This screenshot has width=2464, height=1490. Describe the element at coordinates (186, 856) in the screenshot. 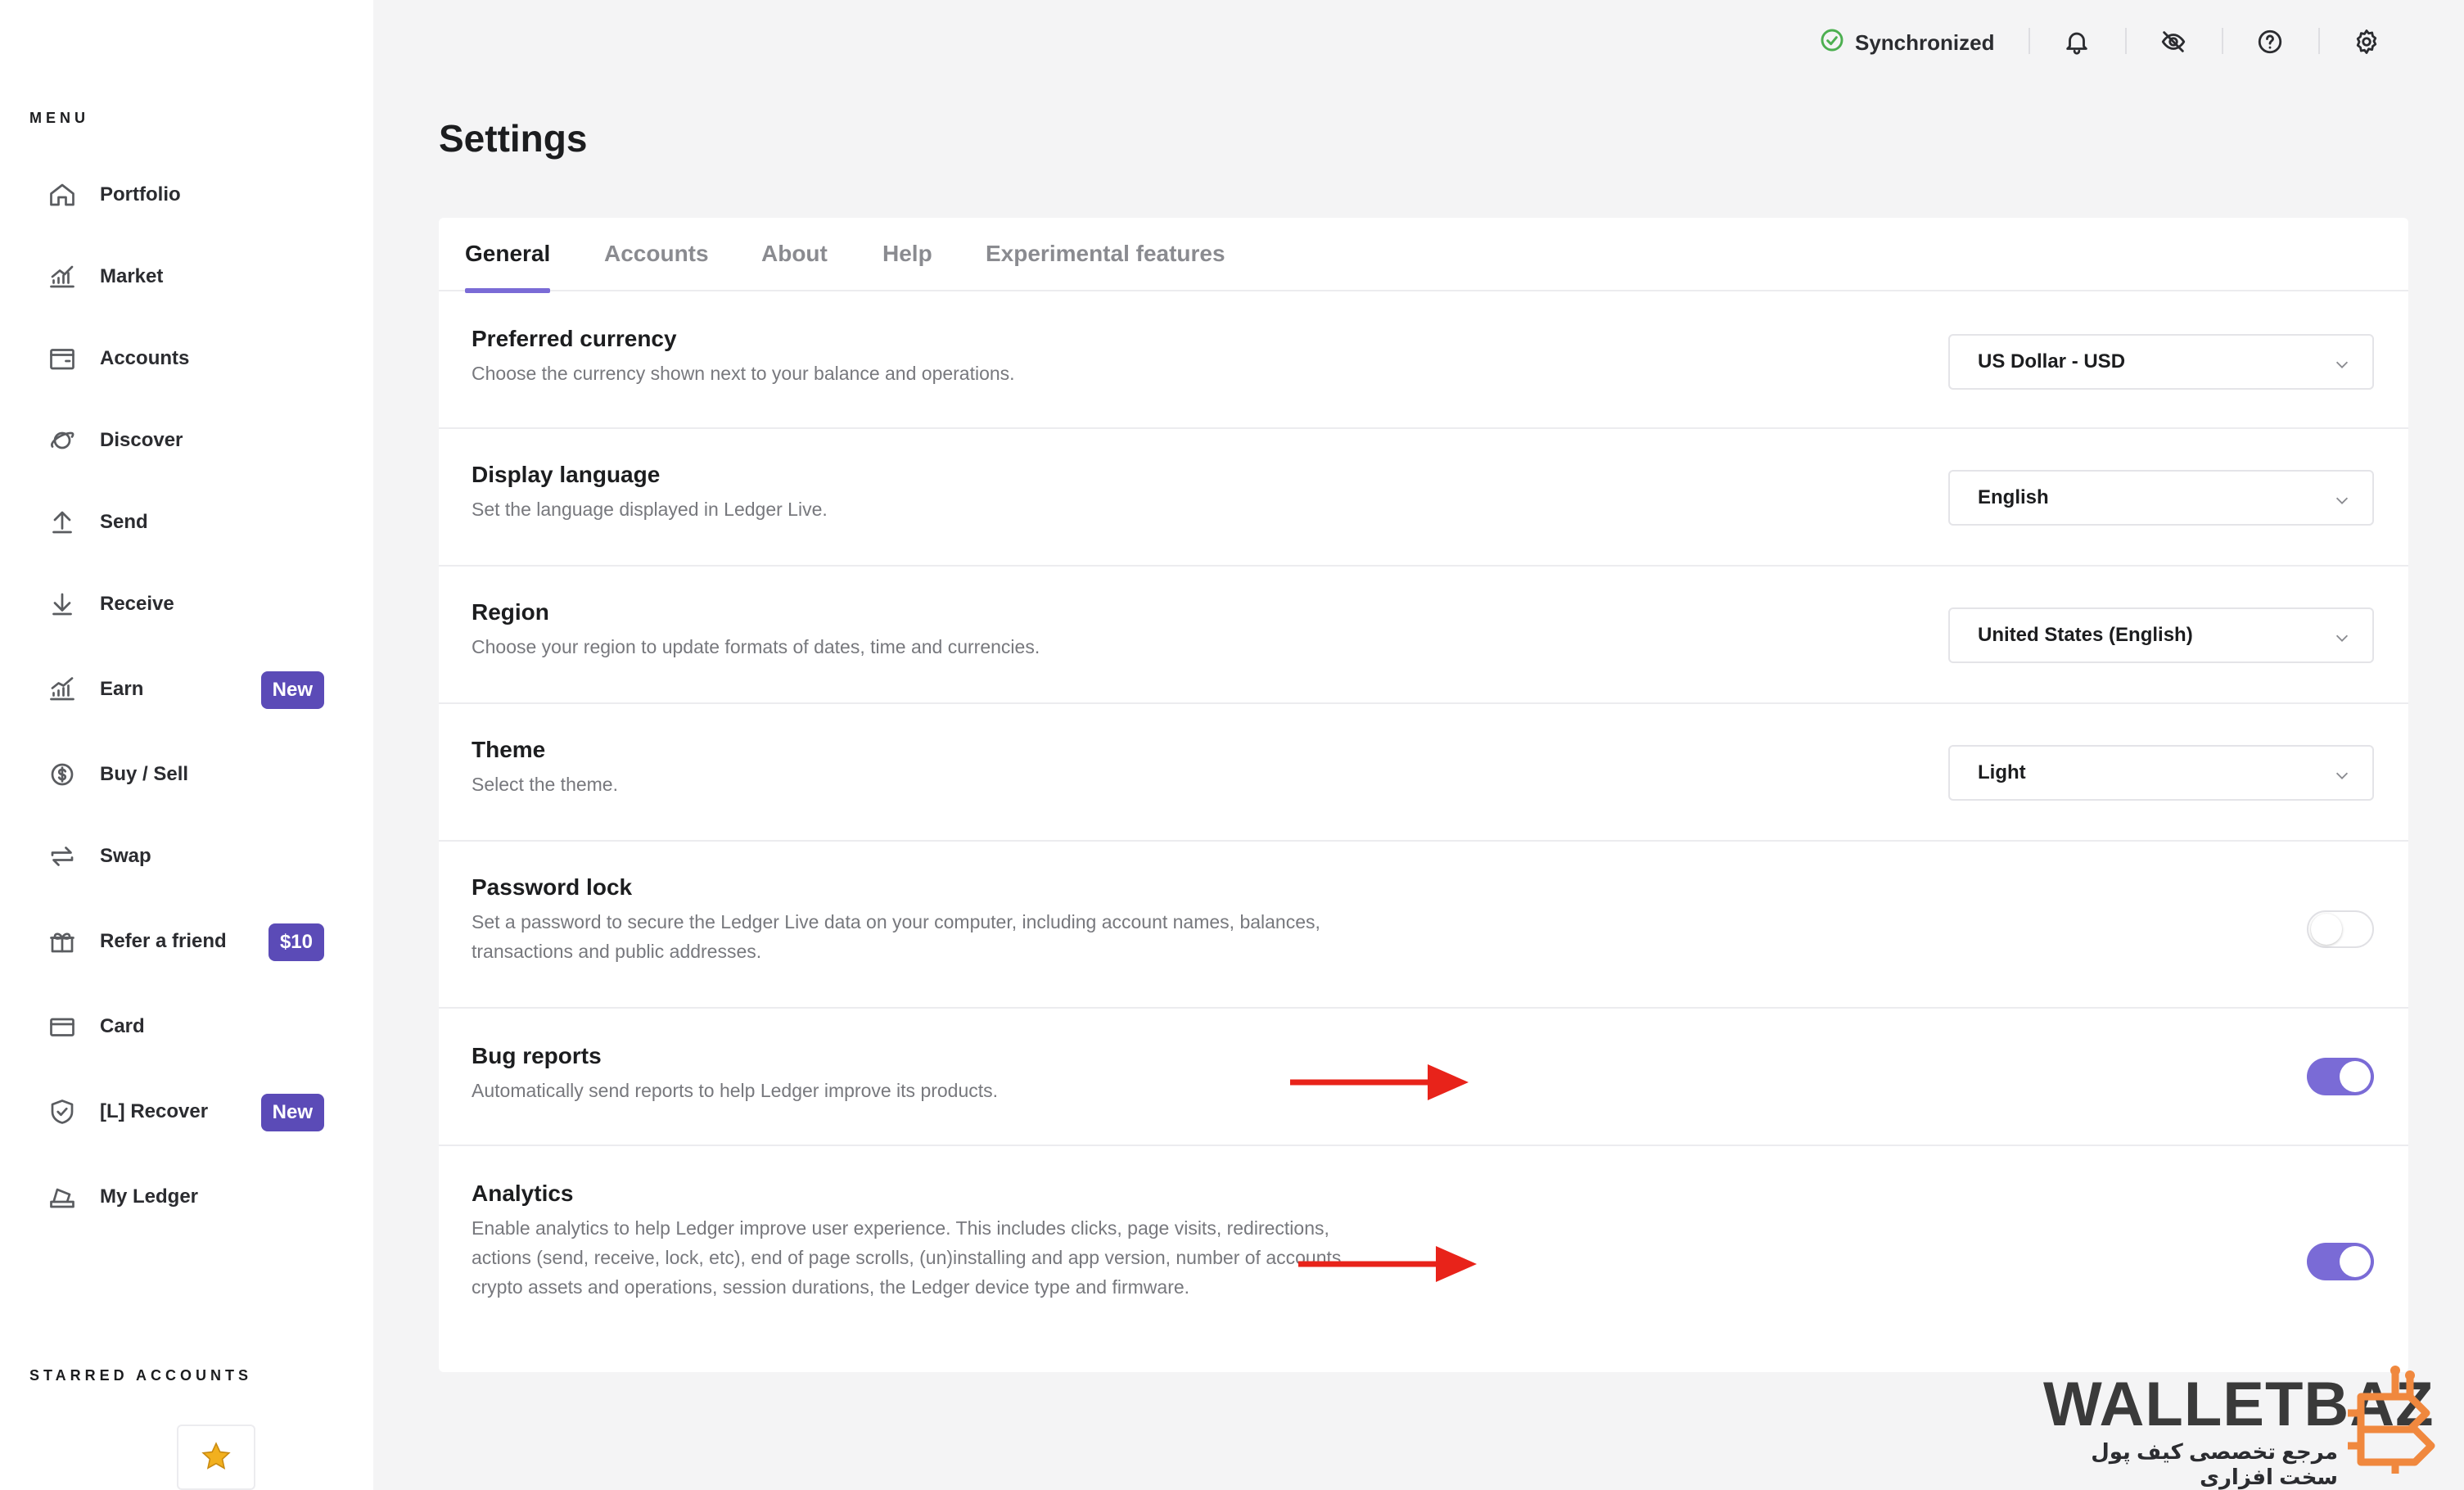

I see `sidebar-item-swap: Swap` at that location.